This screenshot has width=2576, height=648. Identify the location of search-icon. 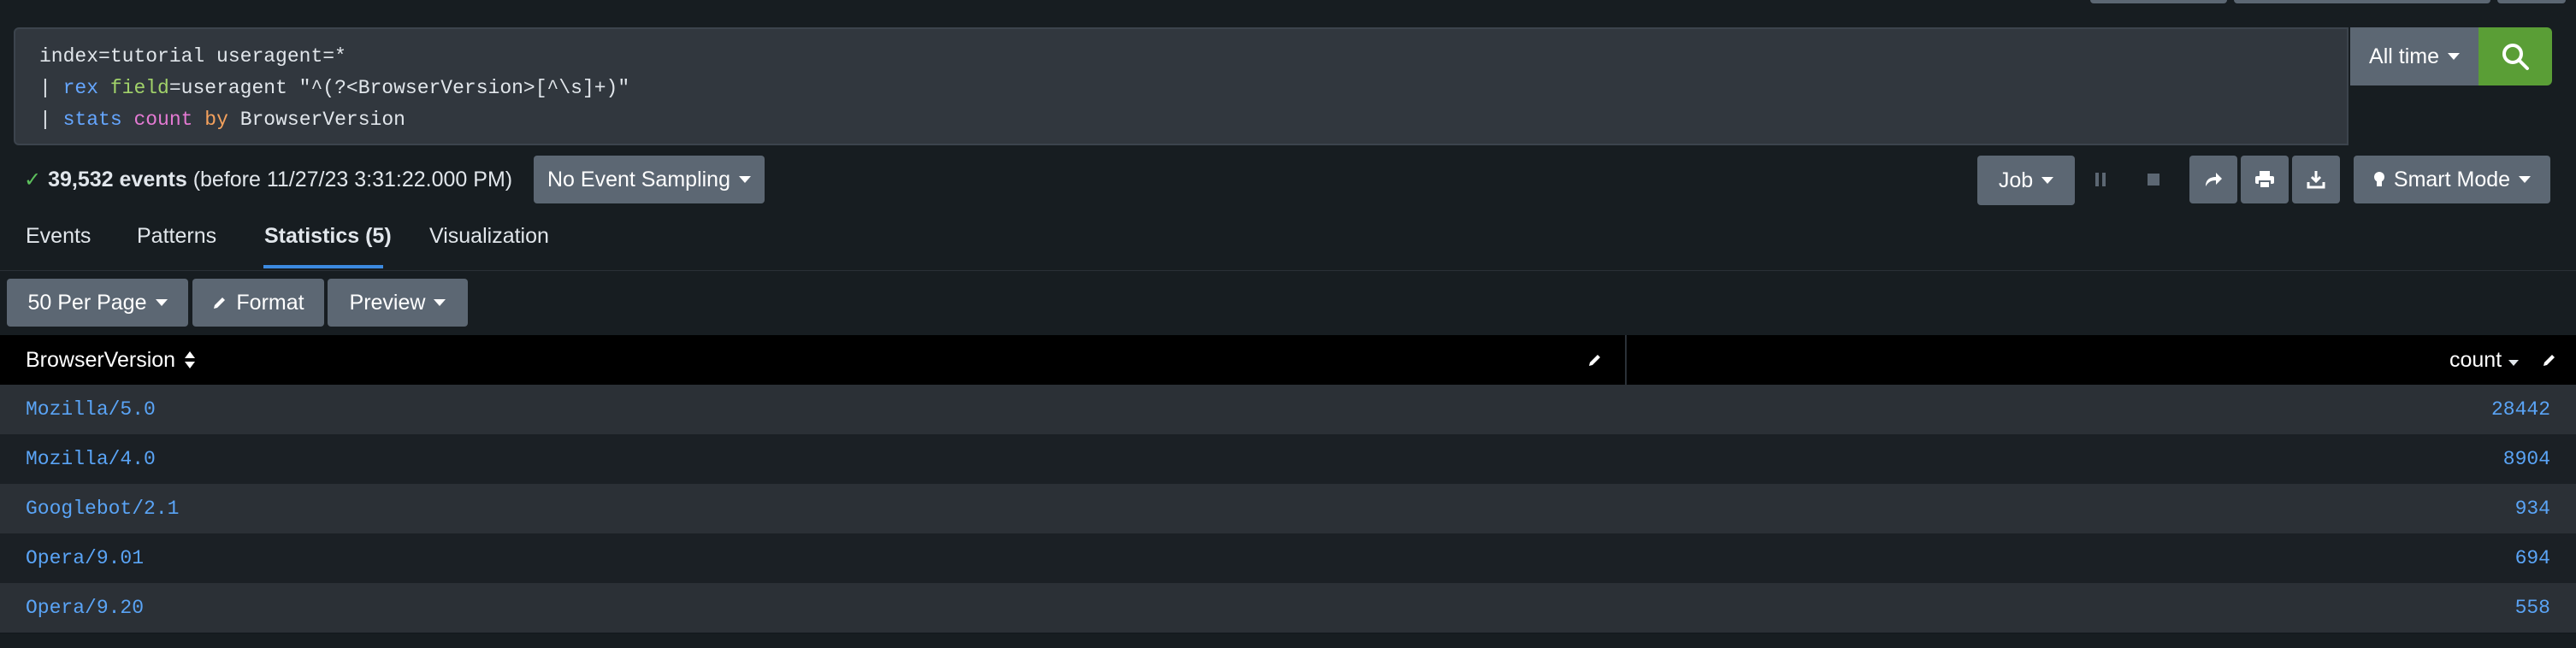
(2515, 57).